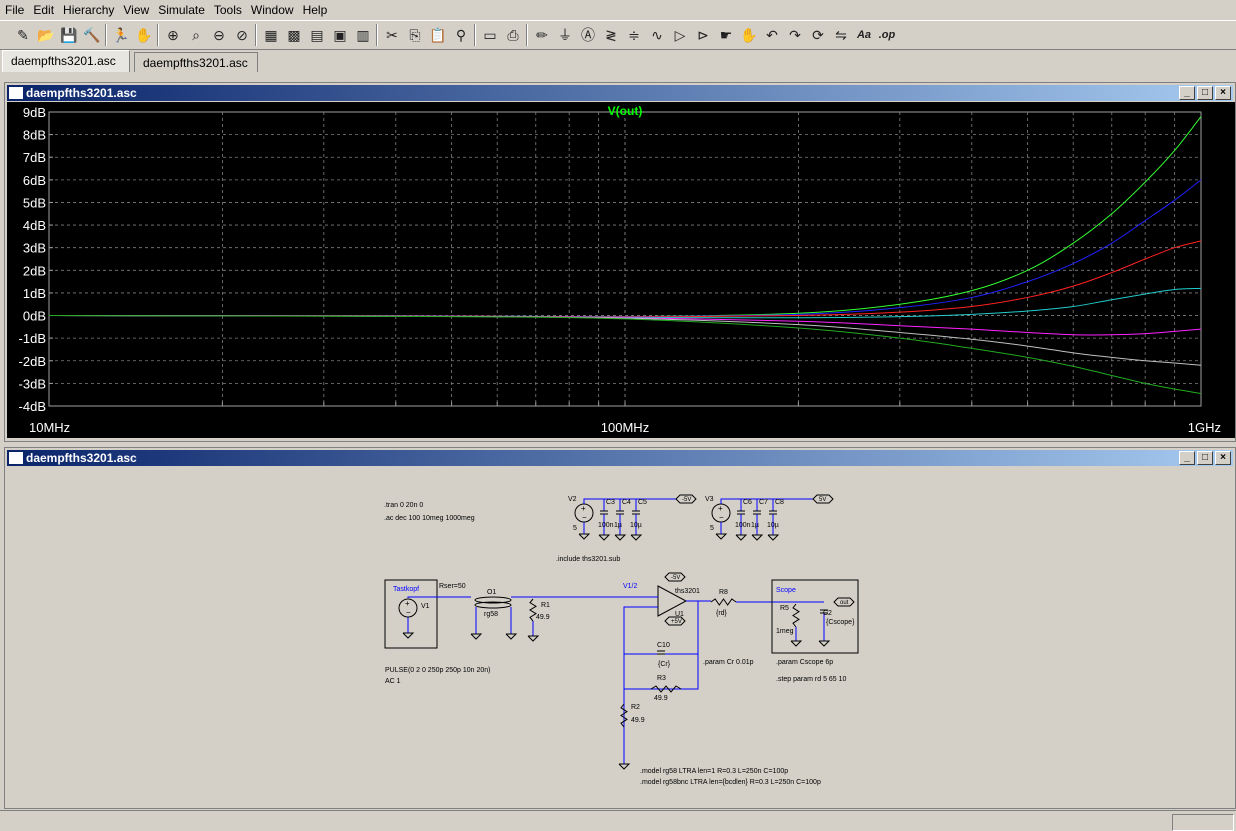 This screenshot has width=1236, height=831. What do you see at coordinates (638, 720) in the screenshot?
I see `r2-value: 49.9` at bounding box center [638, 720].